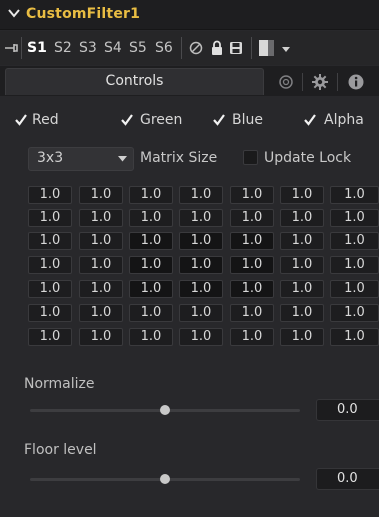  Describe the element at coordinates (356, 82) in the screenshot. I see `info-tab-icon` at that location.